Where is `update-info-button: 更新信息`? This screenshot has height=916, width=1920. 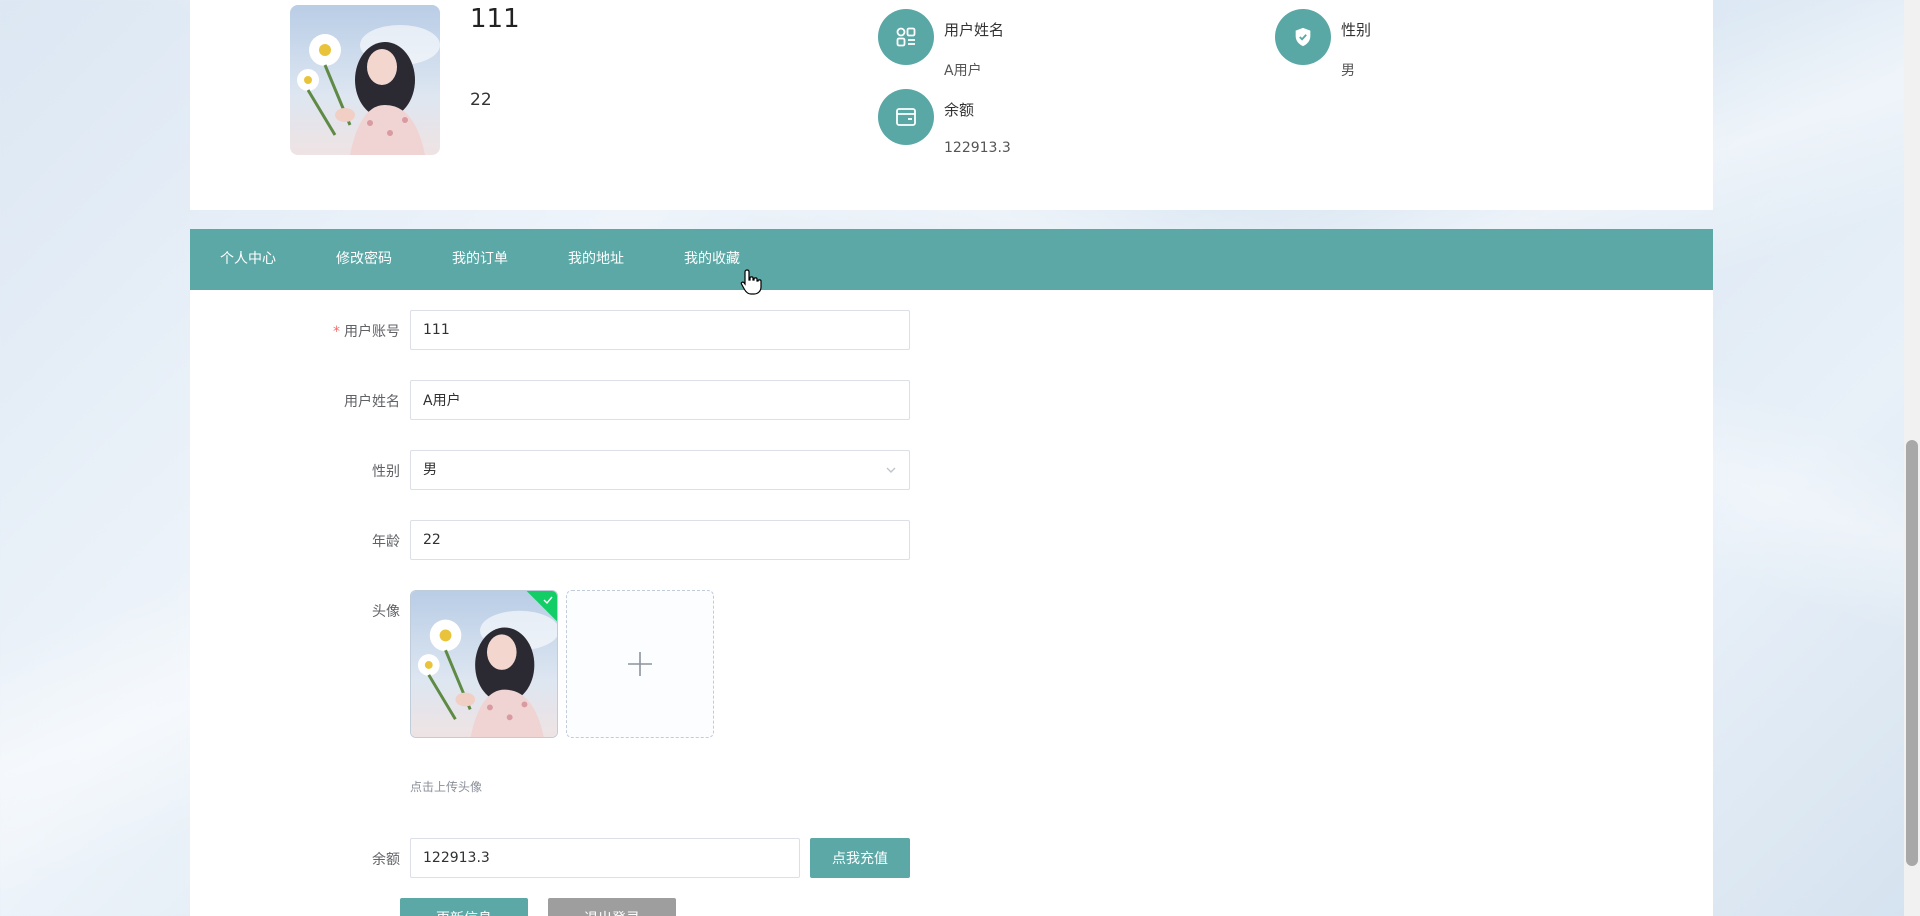 update-info-button: 更新信息 is located at coordinates (464, 907).